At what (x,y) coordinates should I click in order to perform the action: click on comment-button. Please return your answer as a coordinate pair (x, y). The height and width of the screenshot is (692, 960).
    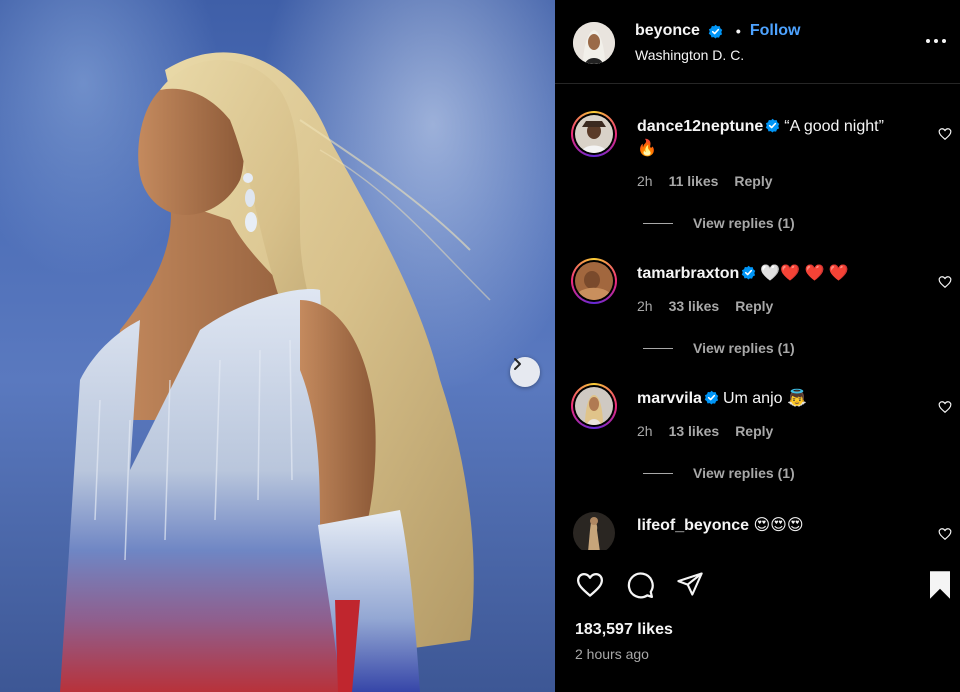
    Looking at the image, I should click on (640, 587).